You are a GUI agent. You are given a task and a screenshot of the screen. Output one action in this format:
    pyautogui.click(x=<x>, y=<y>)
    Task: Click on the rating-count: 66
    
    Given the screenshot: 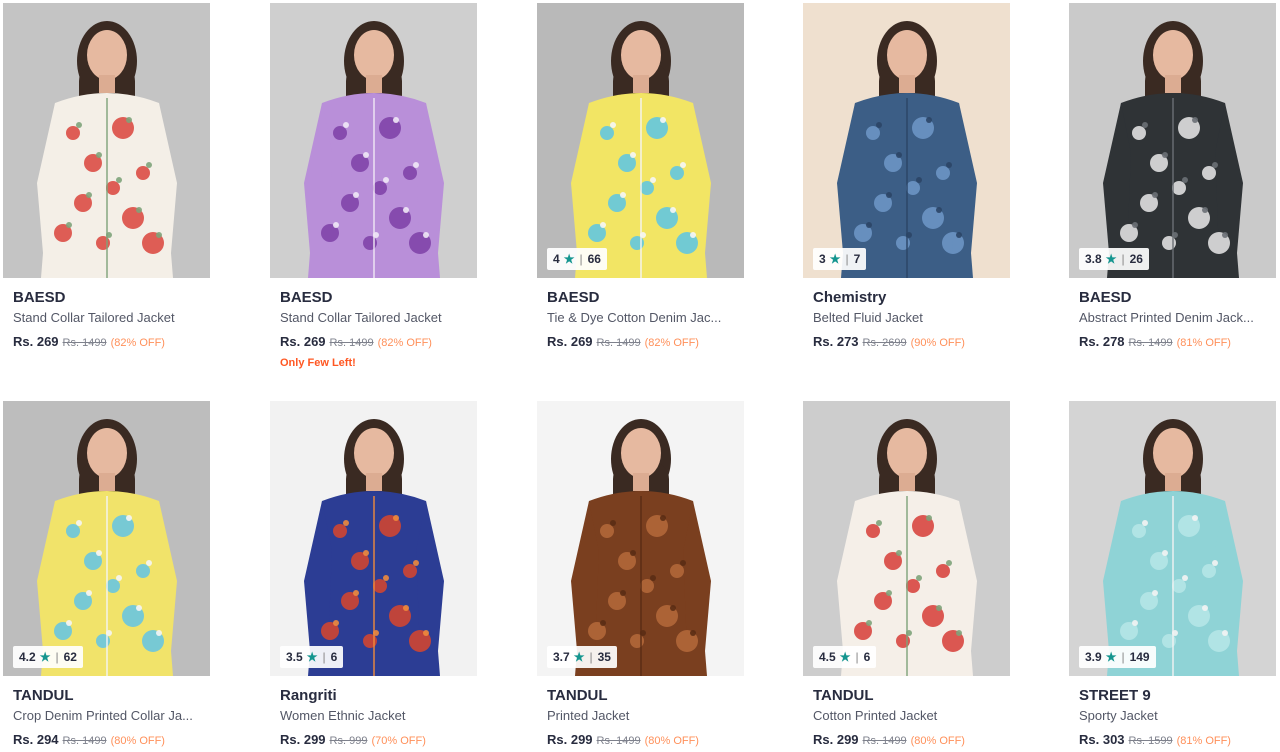 What is the action you would take?
    pyautogui.click(x=594, y=259)
    